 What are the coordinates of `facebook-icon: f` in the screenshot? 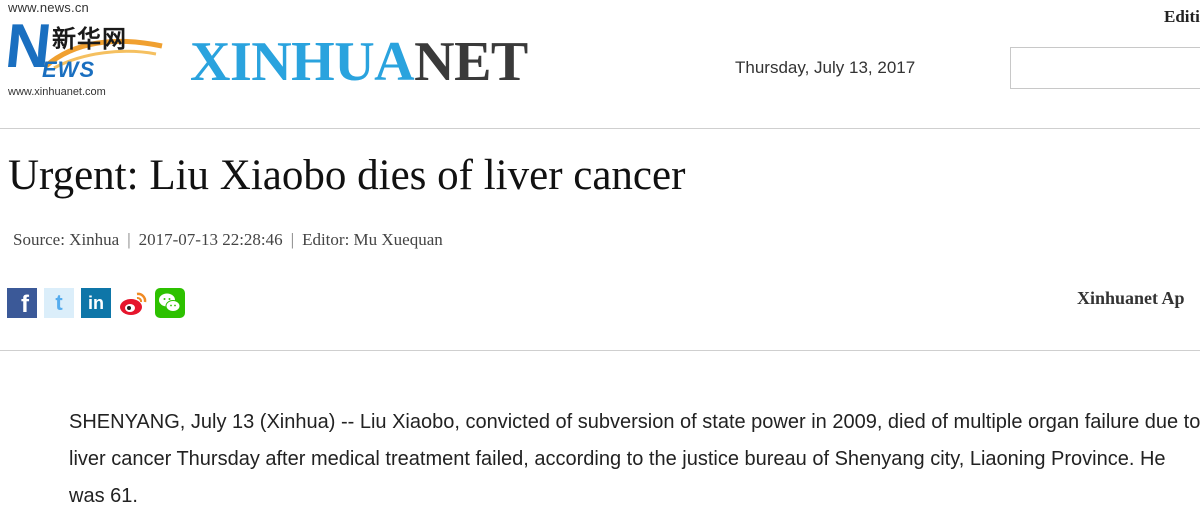 It's located at (22, 303).